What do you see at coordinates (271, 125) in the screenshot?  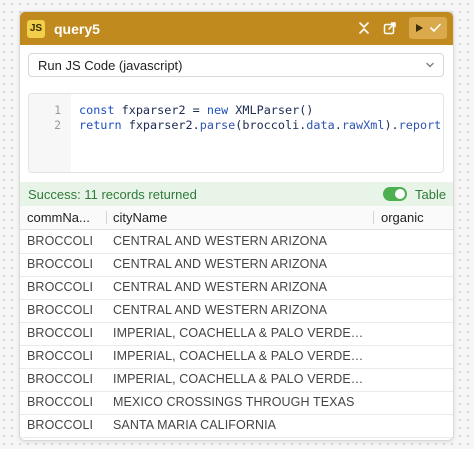 I see `code-token: (broccoli.` at bounding box center [271, 125].